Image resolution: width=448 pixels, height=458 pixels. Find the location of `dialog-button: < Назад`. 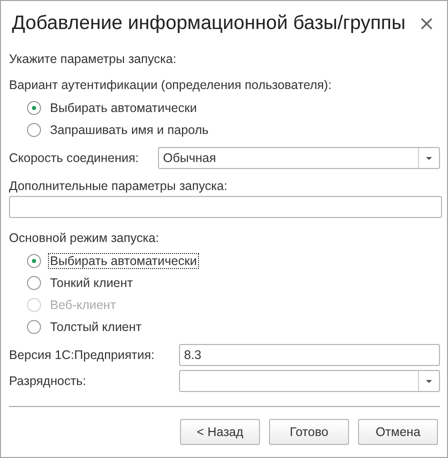

dialog-button: < Назад is located at coordinates (220, 432).